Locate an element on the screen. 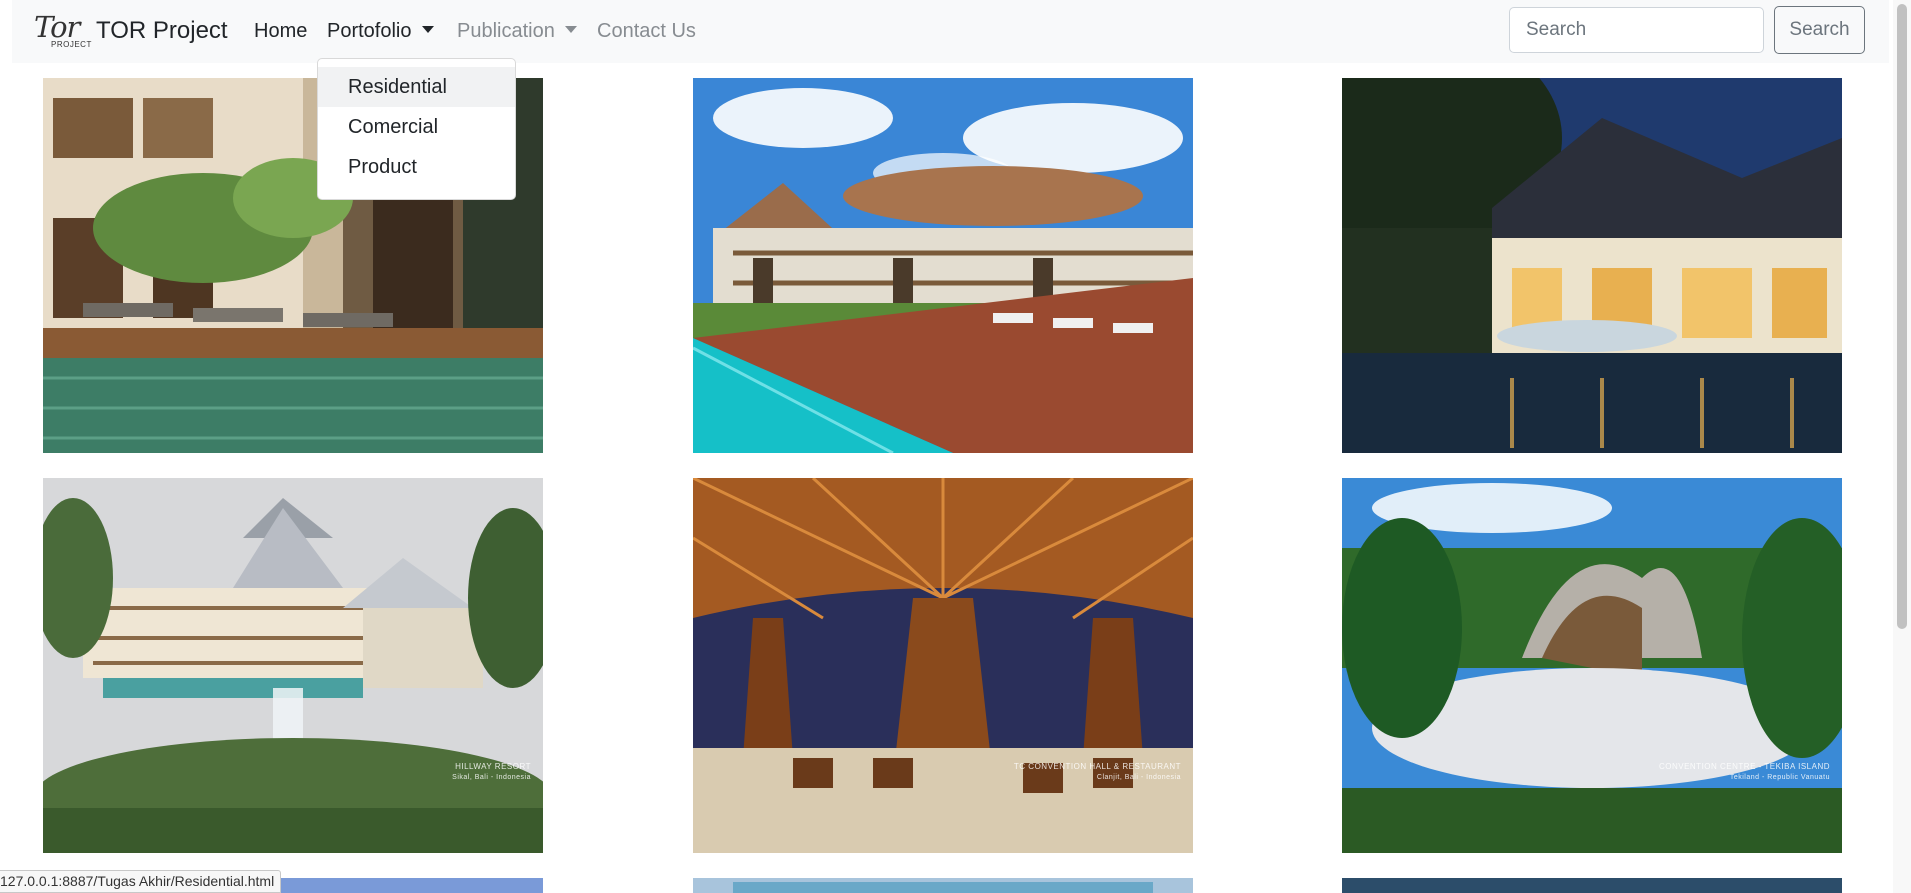 The width and height of the screenshot is (1911, 893). search-button: Search is located at coordinates (1819, 30).